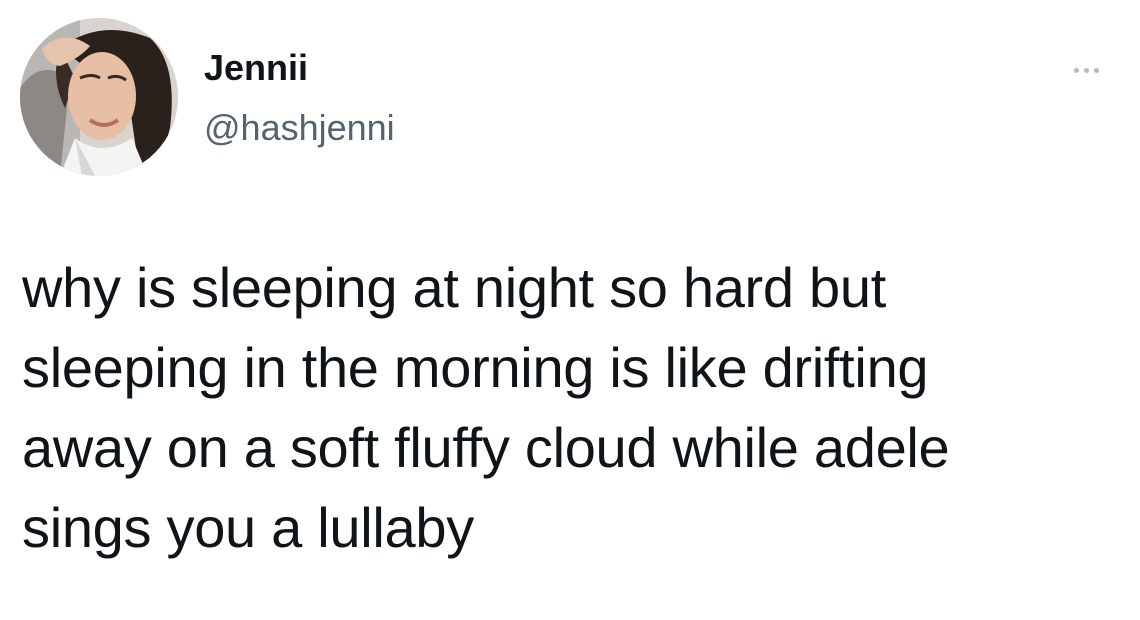  Describe the element at coordinates (454, 287) in the screenshot. I see `tweet-text-line: why is sleeping at night so hard but` at that location.